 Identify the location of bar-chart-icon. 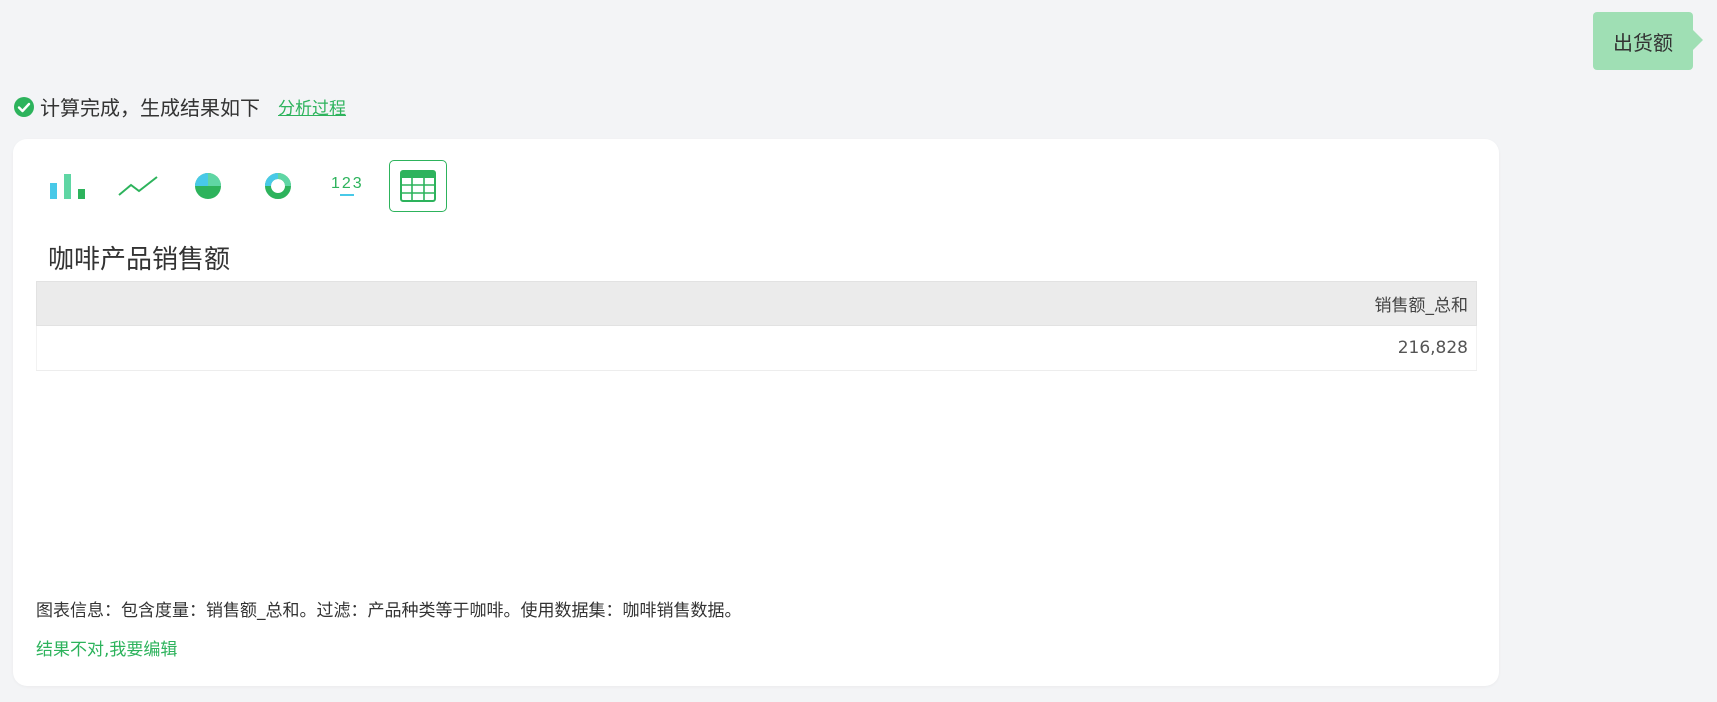
(67, 186).